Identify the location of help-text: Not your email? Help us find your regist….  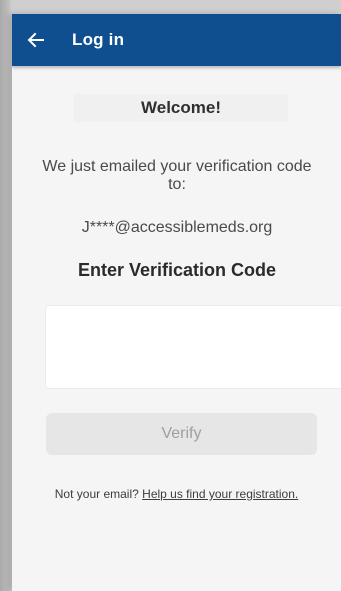
(176, 494).